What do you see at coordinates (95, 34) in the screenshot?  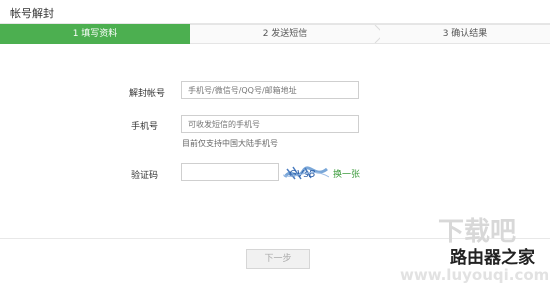 I see `step-fill-info-label: 1 填写资料` at bounding box center [95, 34].